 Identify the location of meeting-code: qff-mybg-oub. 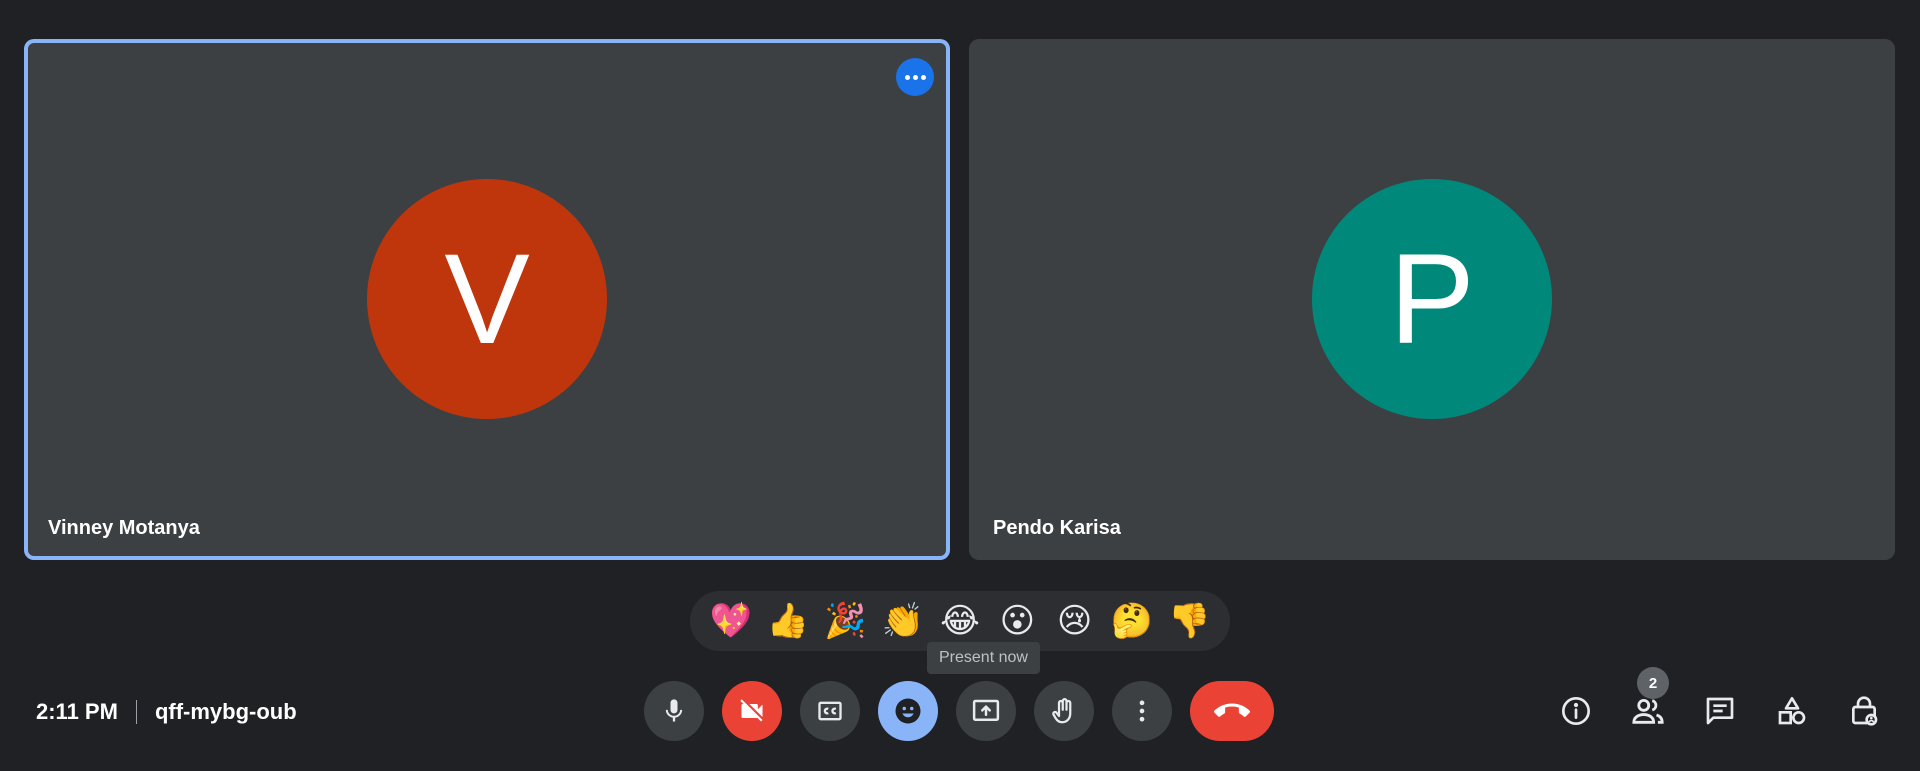
(225, 711).